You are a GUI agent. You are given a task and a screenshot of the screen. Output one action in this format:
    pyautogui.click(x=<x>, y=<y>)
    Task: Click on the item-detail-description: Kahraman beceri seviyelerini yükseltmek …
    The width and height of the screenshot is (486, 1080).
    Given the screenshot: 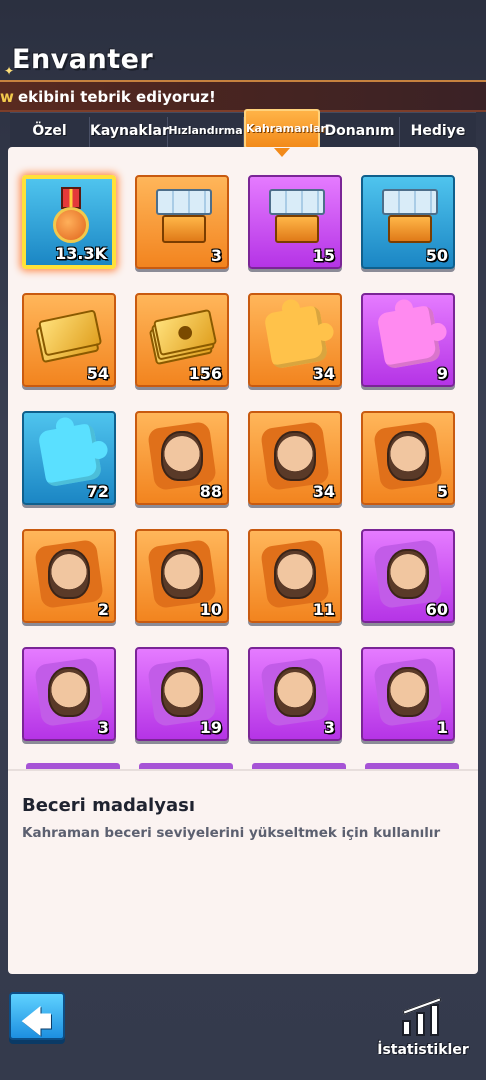 What is the action you would take?
    pyautogui.click(x=231, y=833)
    